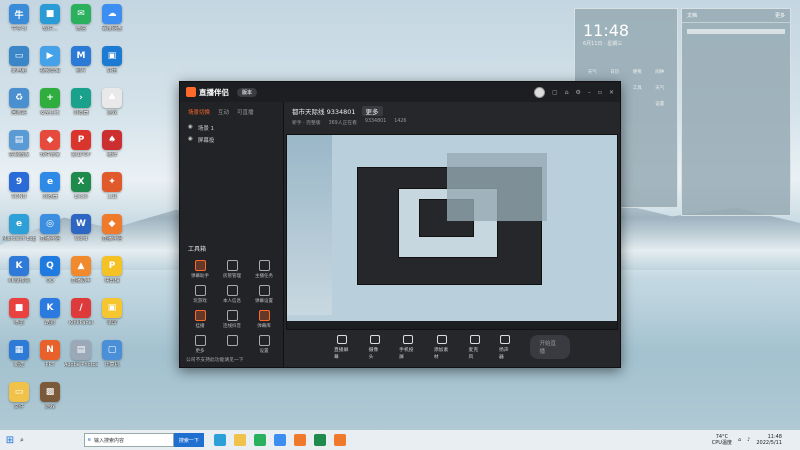  I want to click on gift-icon: ⌂, so click(567, 92).